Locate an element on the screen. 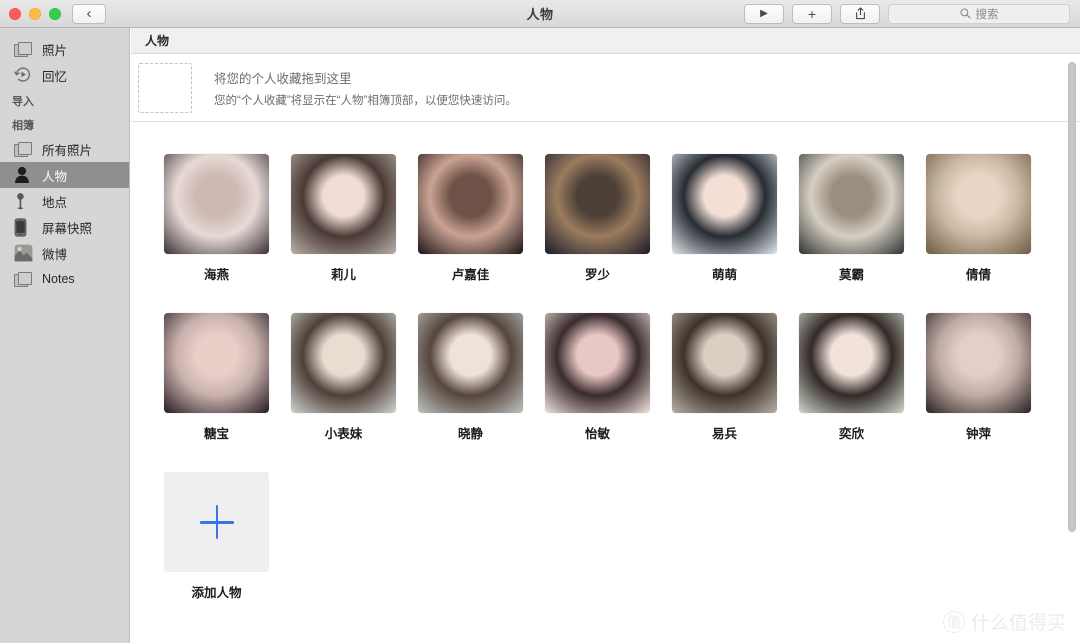 This screenshot has width=1080, height=643. sidebar-item-label: 微博 is located at coordinates (55, 254).